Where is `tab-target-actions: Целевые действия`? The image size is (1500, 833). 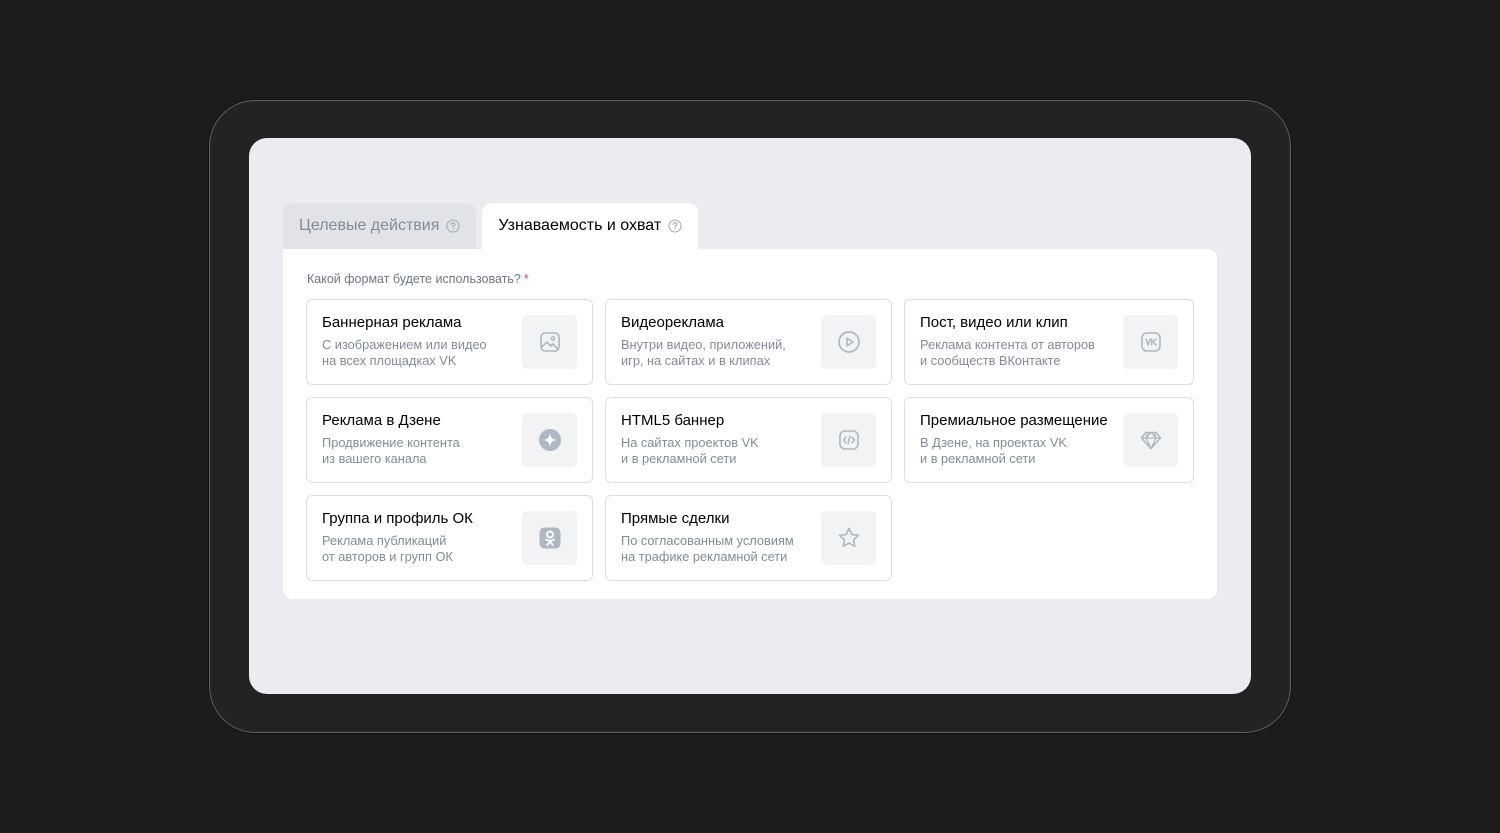 tab-target-actions: Целевые действия is located at coordinates (380, 226).